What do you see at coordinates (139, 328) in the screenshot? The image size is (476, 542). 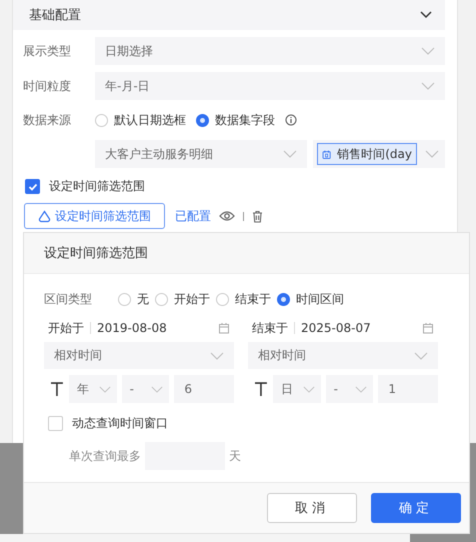 I see `date-field: 开始于 2019-08-08` at bounding box center [139, 328].